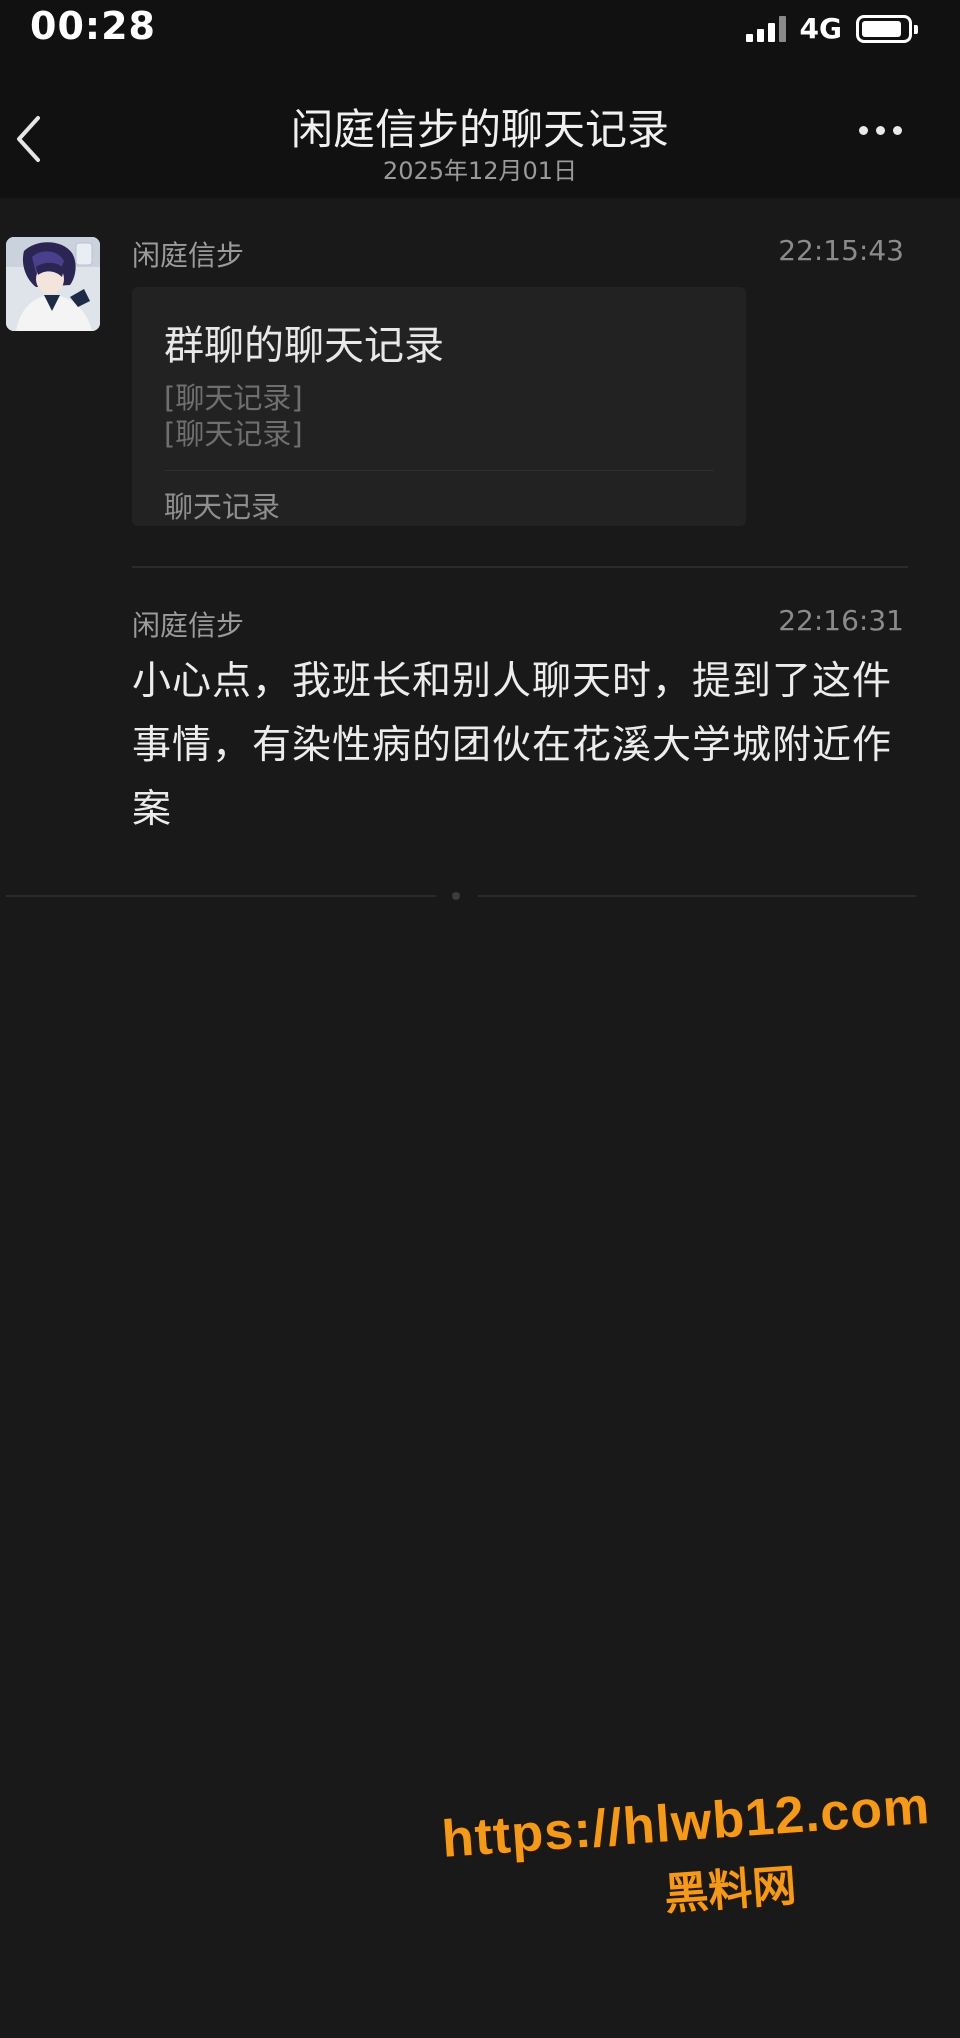  I want to click on chat-record-footer: 聊天记录, so click(222, 507).